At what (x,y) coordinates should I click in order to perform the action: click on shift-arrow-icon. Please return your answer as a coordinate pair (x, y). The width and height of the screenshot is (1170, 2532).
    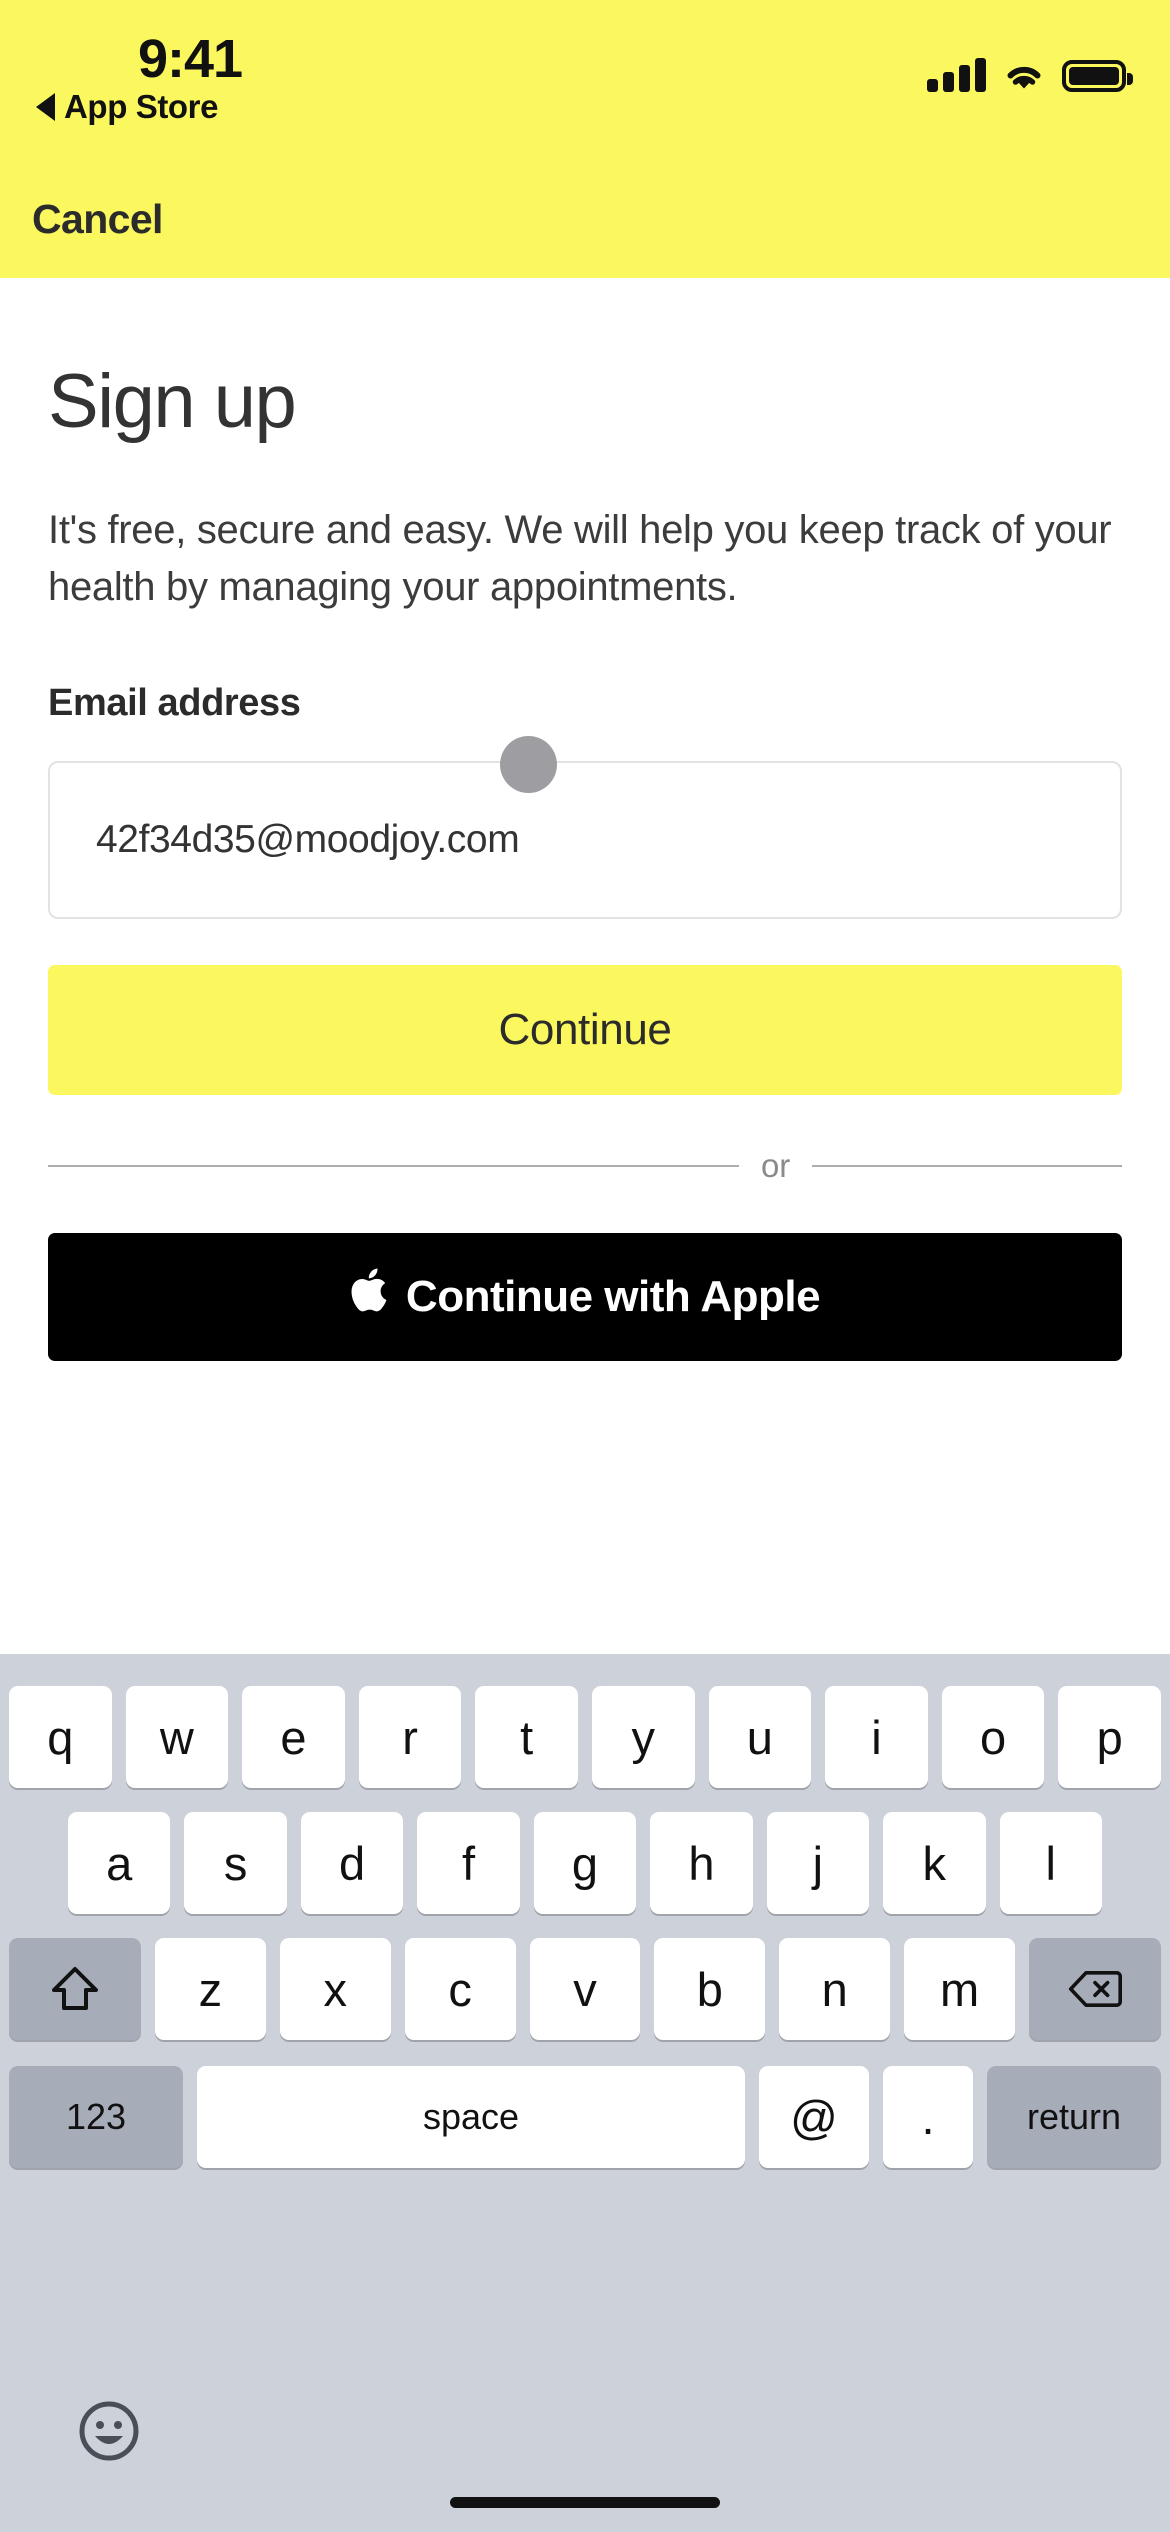
    Looking at the image, I should click on (75, 1988).